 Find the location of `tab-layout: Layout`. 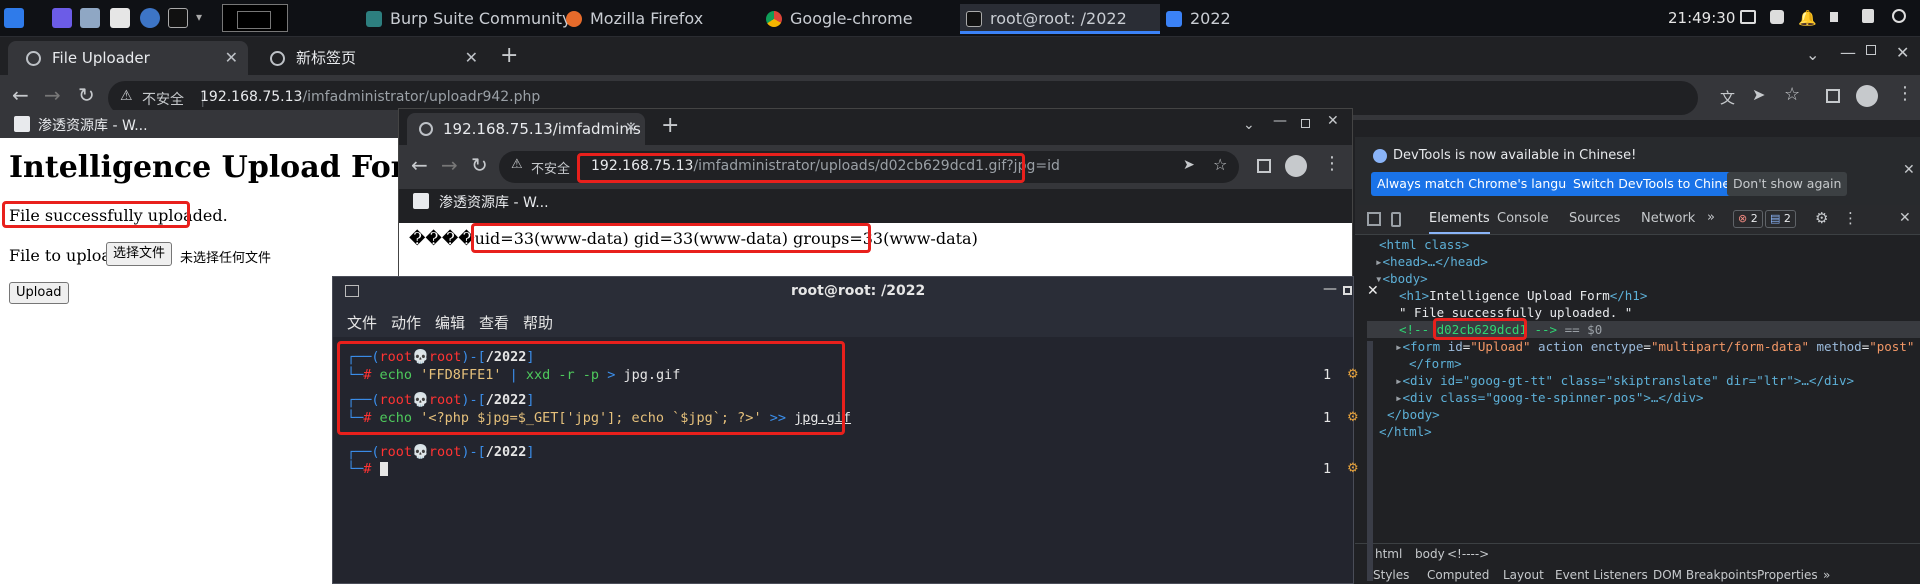

tab-layout: Layout is located at coordinates (1523, 575).